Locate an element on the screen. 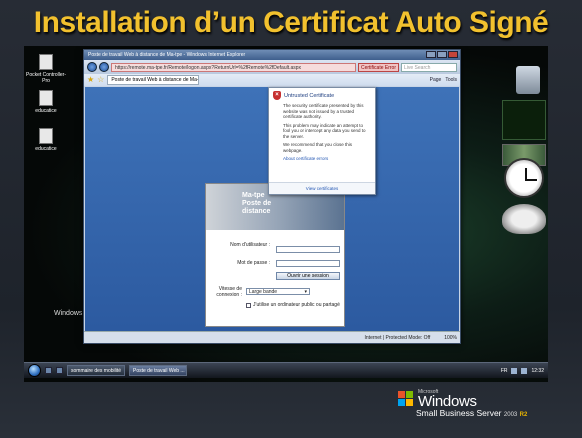 The width and height of the screenshot is (582, 438). chevron-down-icon: ▾ is located at coordinates (305, 292).